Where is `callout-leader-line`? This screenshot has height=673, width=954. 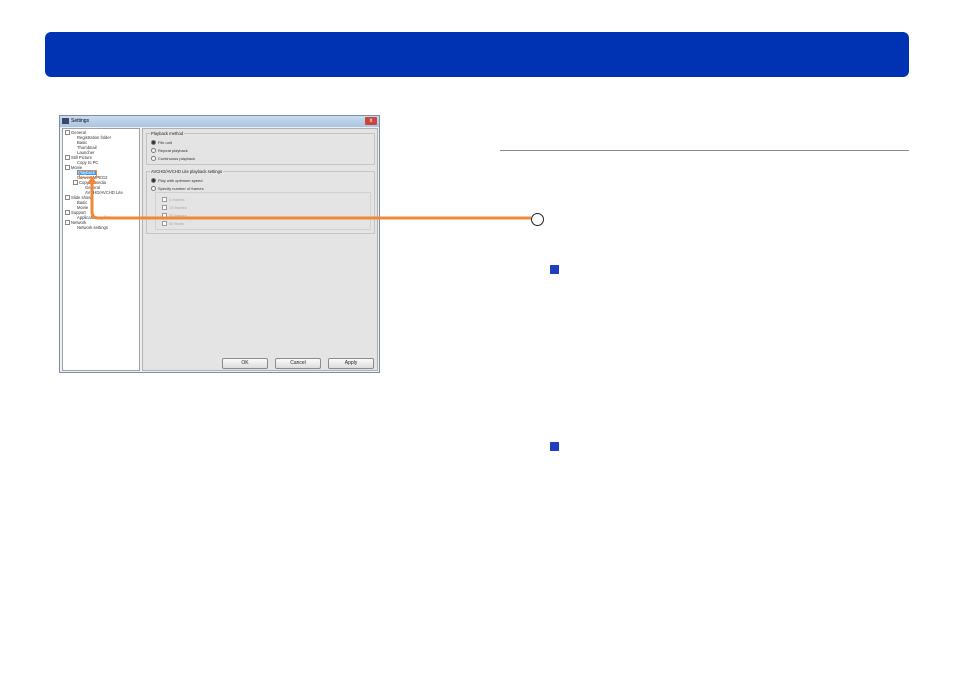 callout-leader-line is located at coordinates (309, 198).